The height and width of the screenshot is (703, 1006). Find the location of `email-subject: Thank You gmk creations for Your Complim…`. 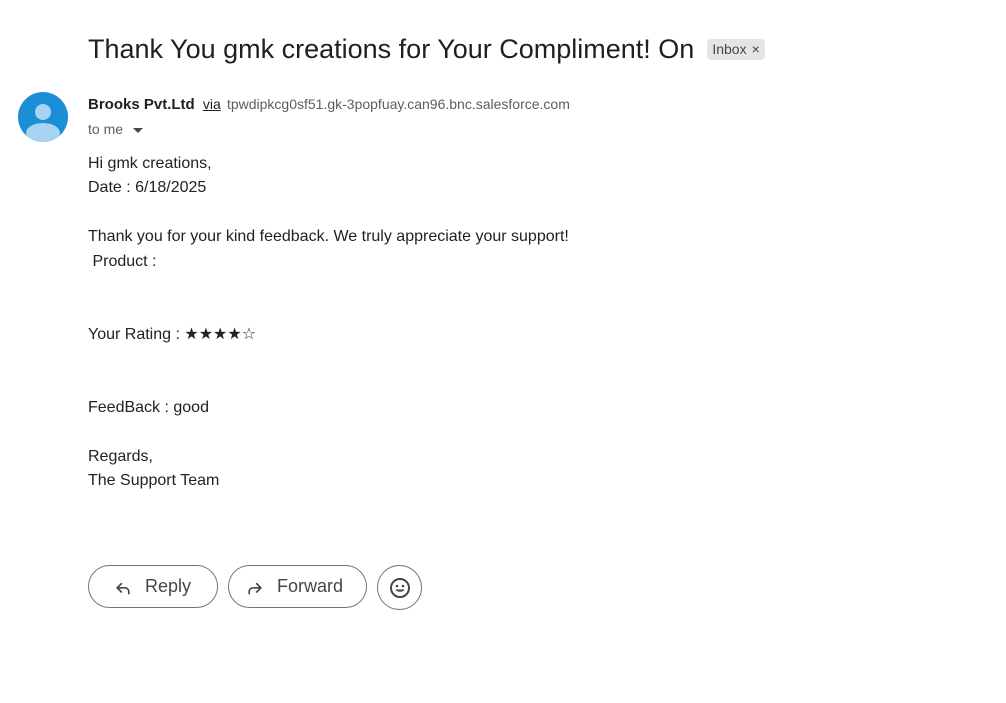

email-subject: Thank You gmk creations for Your Complim… is located at coordinates (391, 49).